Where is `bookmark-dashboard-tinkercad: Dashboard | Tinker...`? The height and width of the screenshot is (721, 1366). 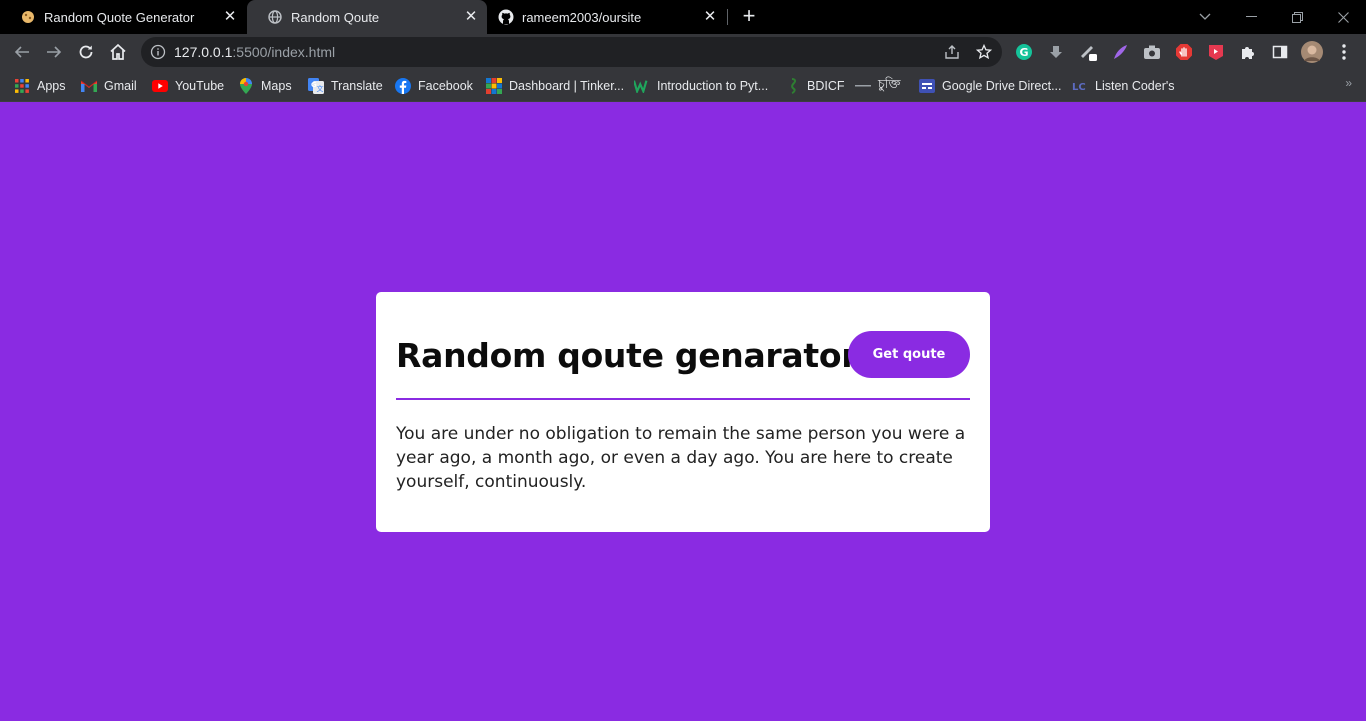
bookmark-dashboard-tinkercad: Dashboard | Tinker... is located at coordinates (555, 86).